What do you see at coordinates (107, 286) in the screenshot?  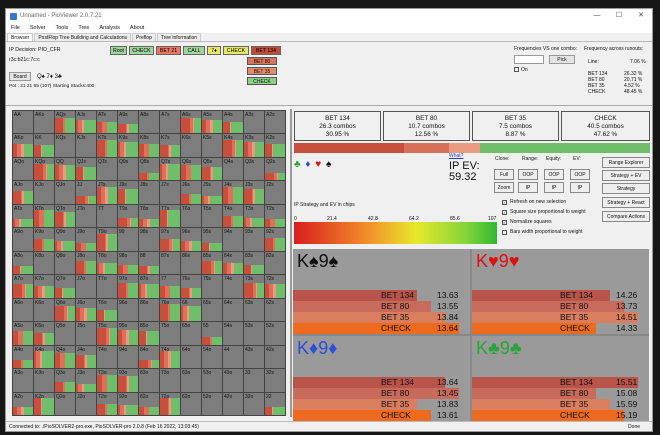 I see `range-cell: T7o` at bounding box center [107, 286].